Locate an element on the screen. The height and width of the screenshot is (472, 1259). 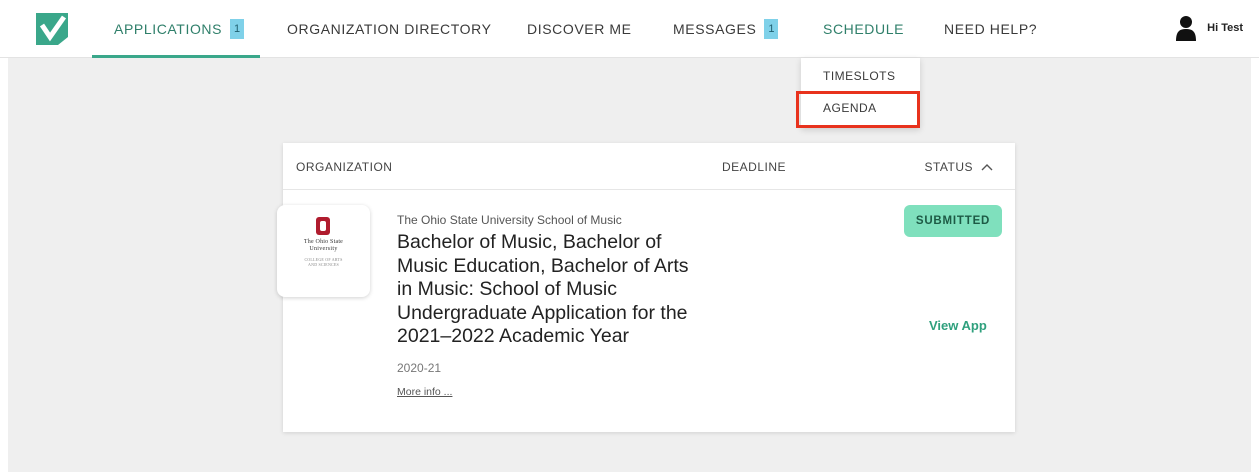
block-o-icon is located at coordinates (323, 226).